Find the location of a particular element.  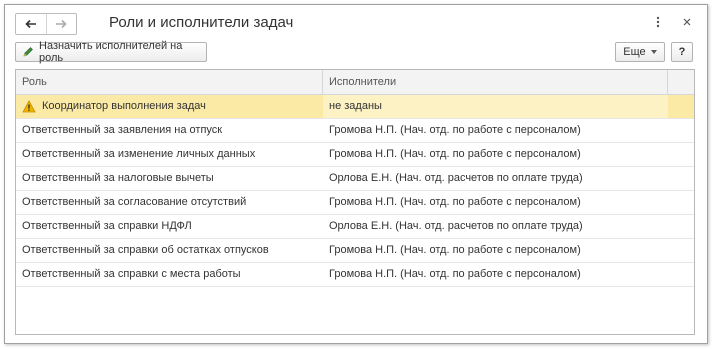

table-header: Роль Исполнители is located at coordinates (355, 82).